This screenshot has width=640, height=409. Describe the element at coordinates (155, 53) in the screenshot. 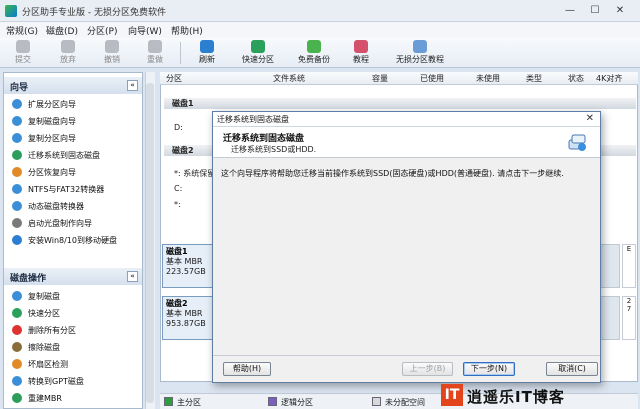

I see `redo-button: 重做` at that location.